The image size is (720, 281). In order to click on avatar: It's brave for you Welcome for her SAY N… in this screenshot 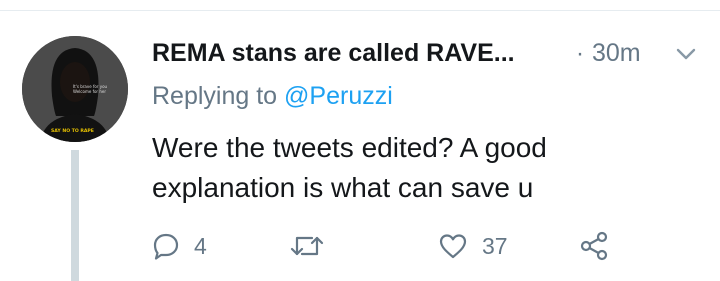, I will do `click(75, 89)`.